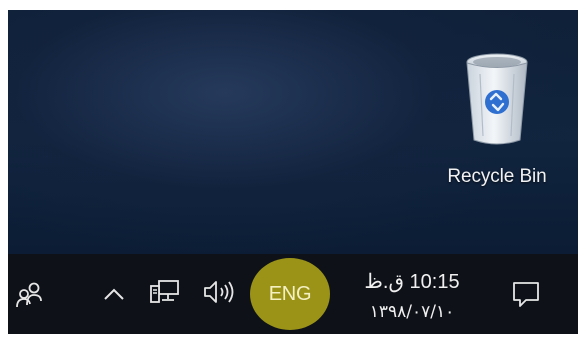  Describe the element at coordinates (412, 294) in the screenshot. I see `clock-button: 10:15 ق.ظ ۱۳۹۸/۰۷/۱۰` at that location.